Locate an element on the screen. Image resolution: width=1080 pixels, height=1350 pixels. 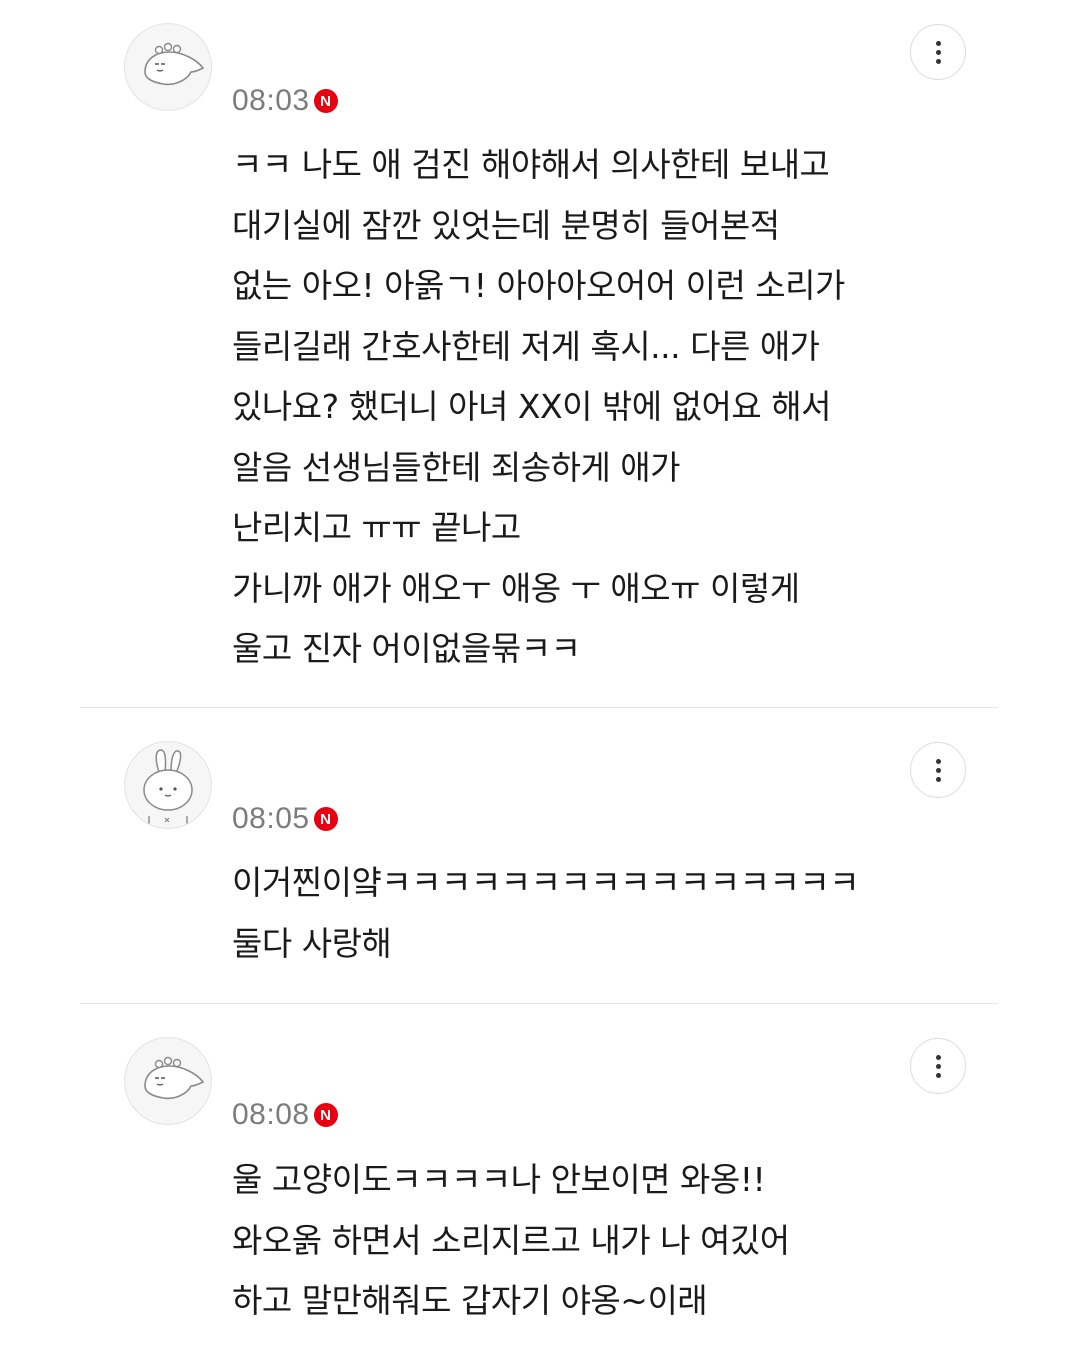
comment-text-line: 이거찐이얔ㅋㅋㅋㅋㅋㅋㅋㅋㅋㅋㅋㅋㅋㅋㅋㅋ is located at coordinates (546, 882).